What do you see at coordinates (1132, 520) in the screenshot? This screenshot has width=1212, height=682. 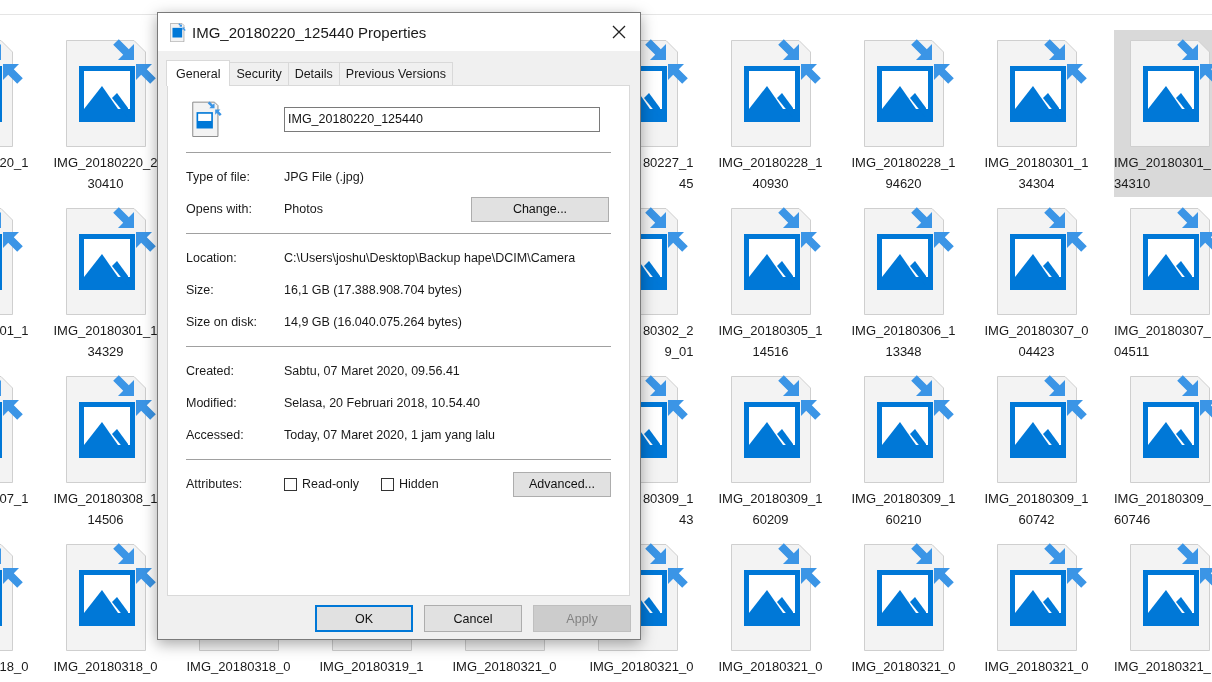 I see `file-name: 60746` at bounding box center [1132, 520].